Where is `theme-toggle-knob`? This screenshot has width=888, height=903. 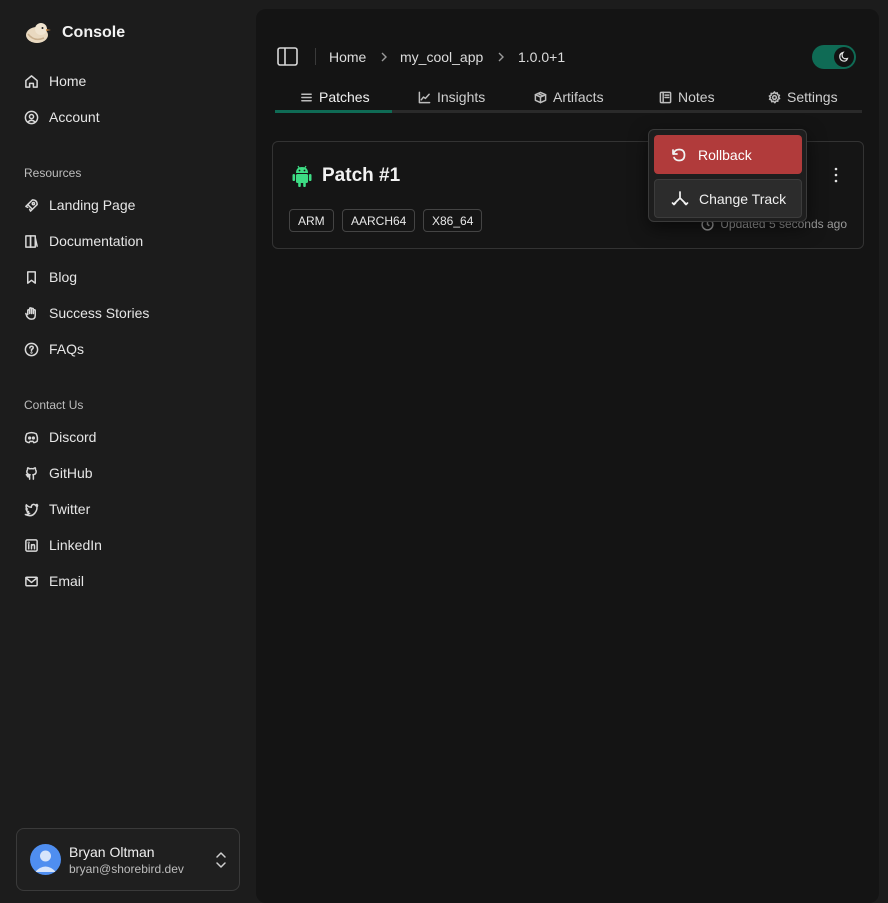
theme-toggle-knob is located at coordinates (844, 57).